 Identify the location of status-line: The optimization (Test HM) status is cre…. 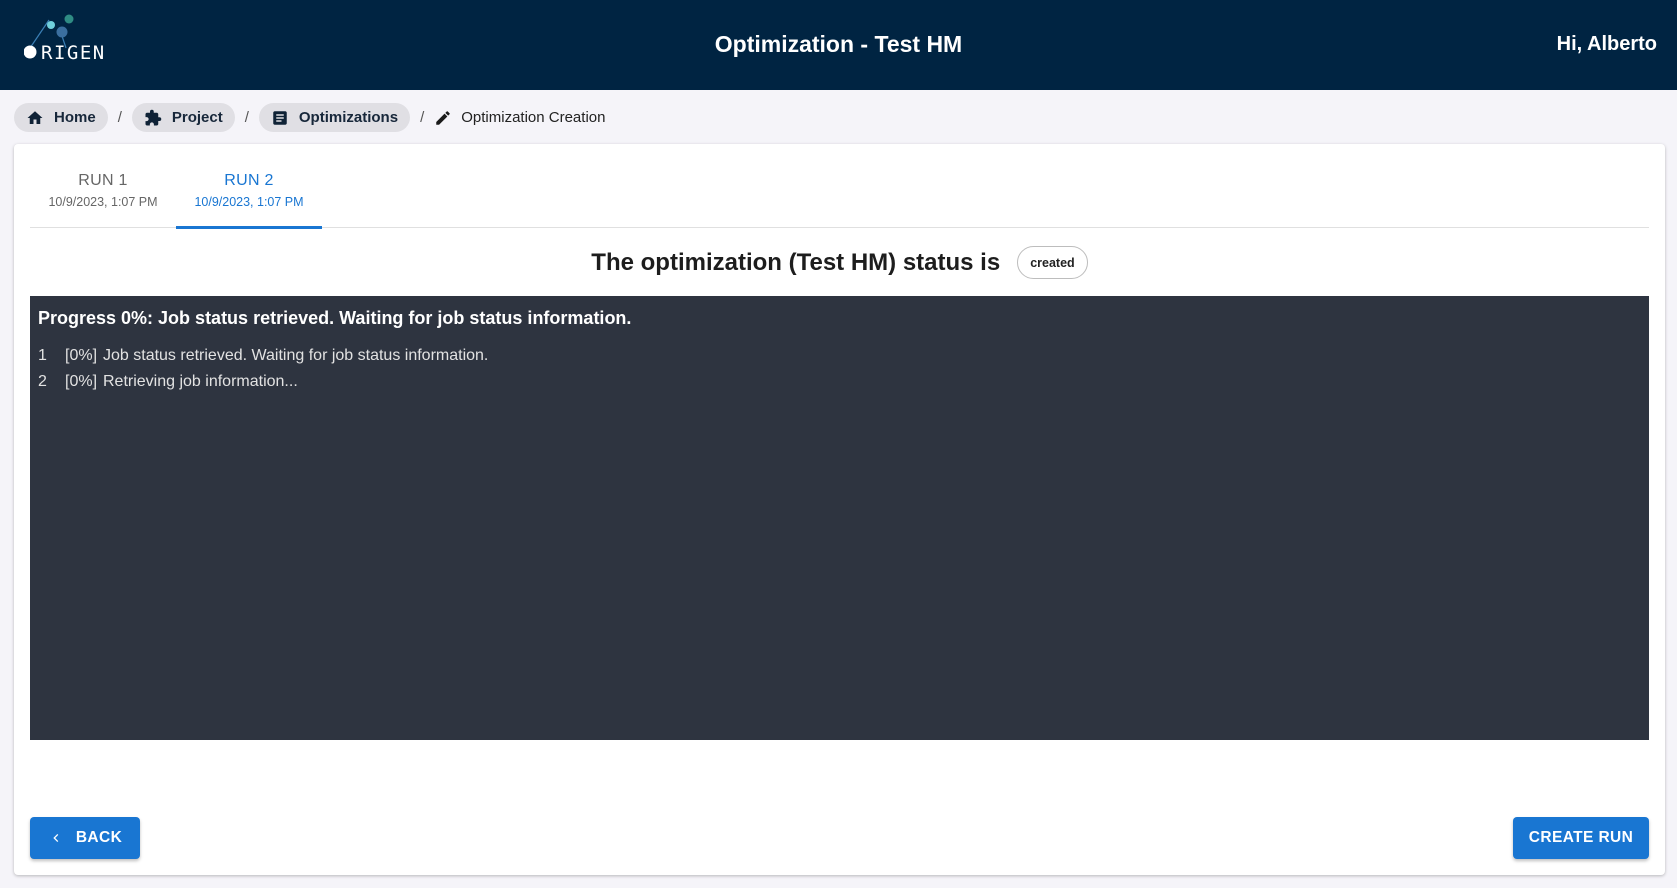
(839, 262).